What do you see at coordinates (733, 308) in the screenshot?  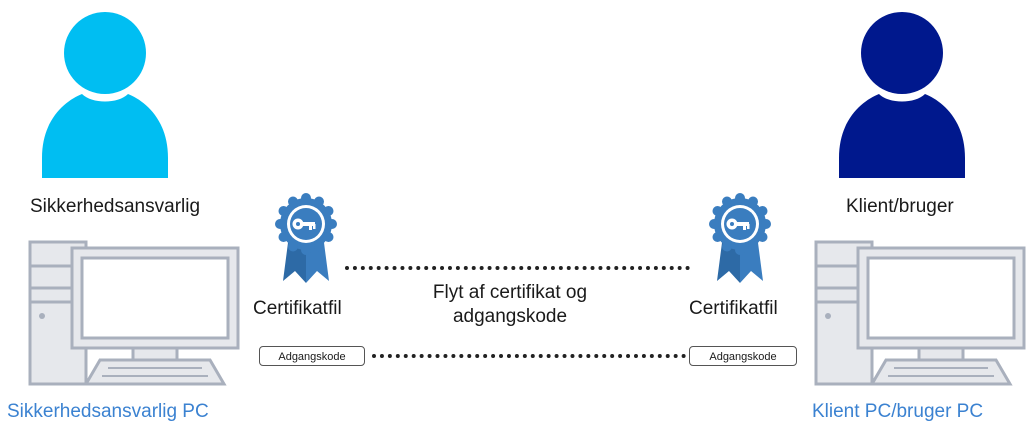 I see `certificate-label-right: Certifikatfil` at bounding box center [733, 308].